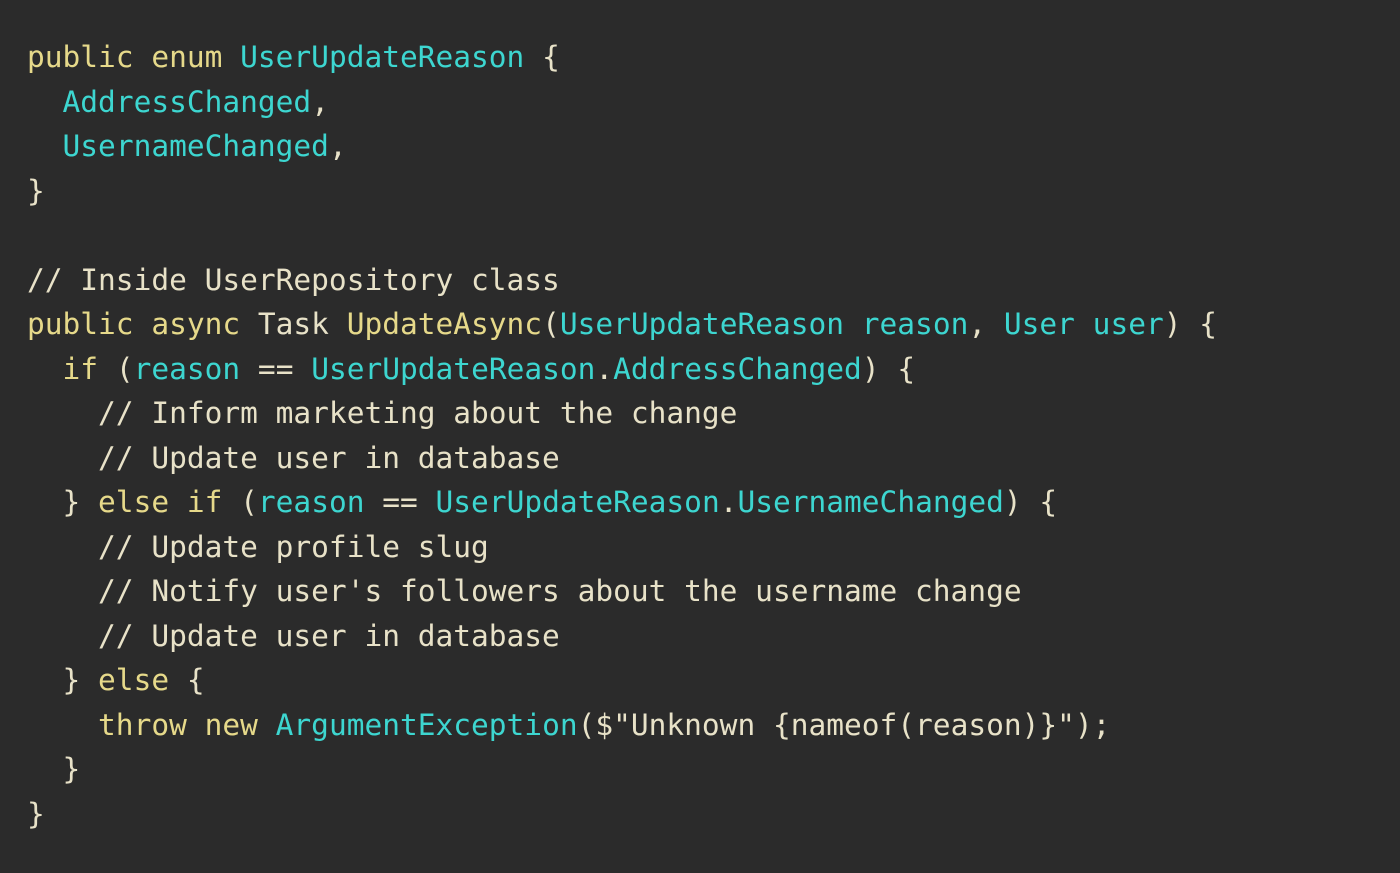  What do you see at coordinates (622, 680) in the screenshot?
I see `code-line: } else {` at bounding box center [622, 680].